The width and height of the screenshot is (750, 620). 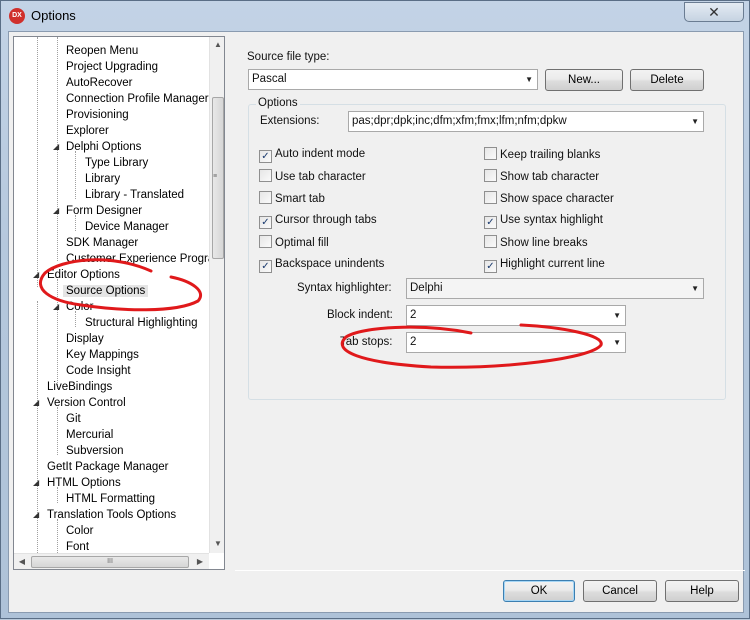 I want to click on keep-trailing-blanks-checkbox: Keep trailing blanks, so click(x=542, y=155).